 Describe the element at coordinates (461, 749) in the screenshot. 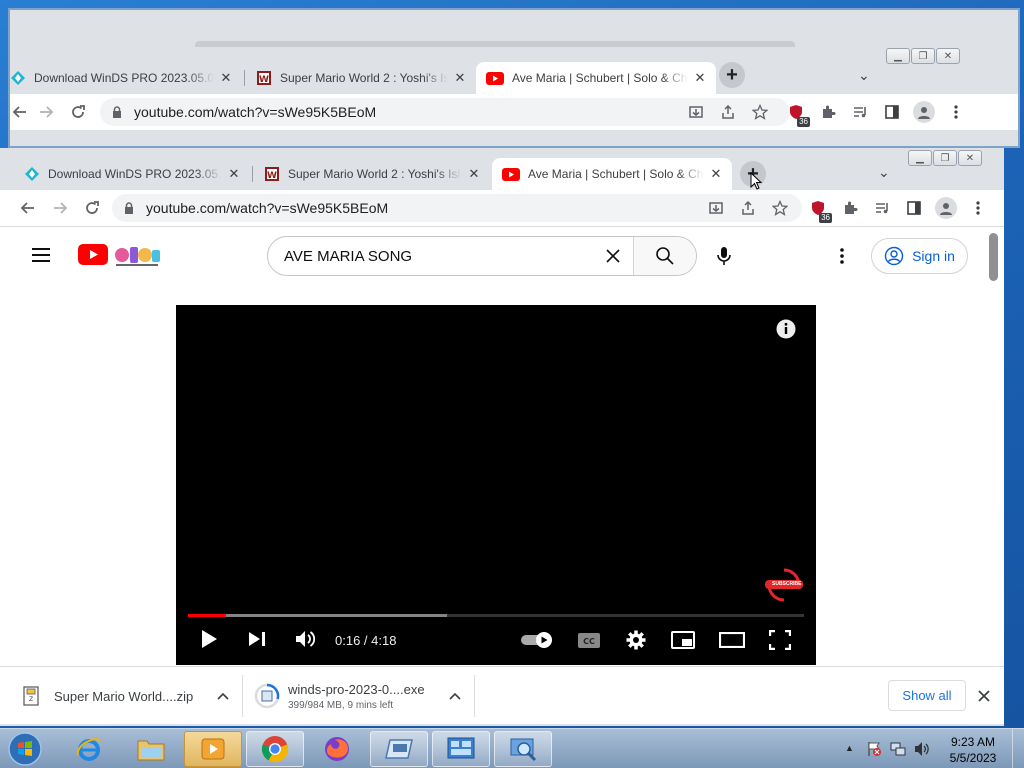

I see `taskbar-control-panel-icon` at that location.